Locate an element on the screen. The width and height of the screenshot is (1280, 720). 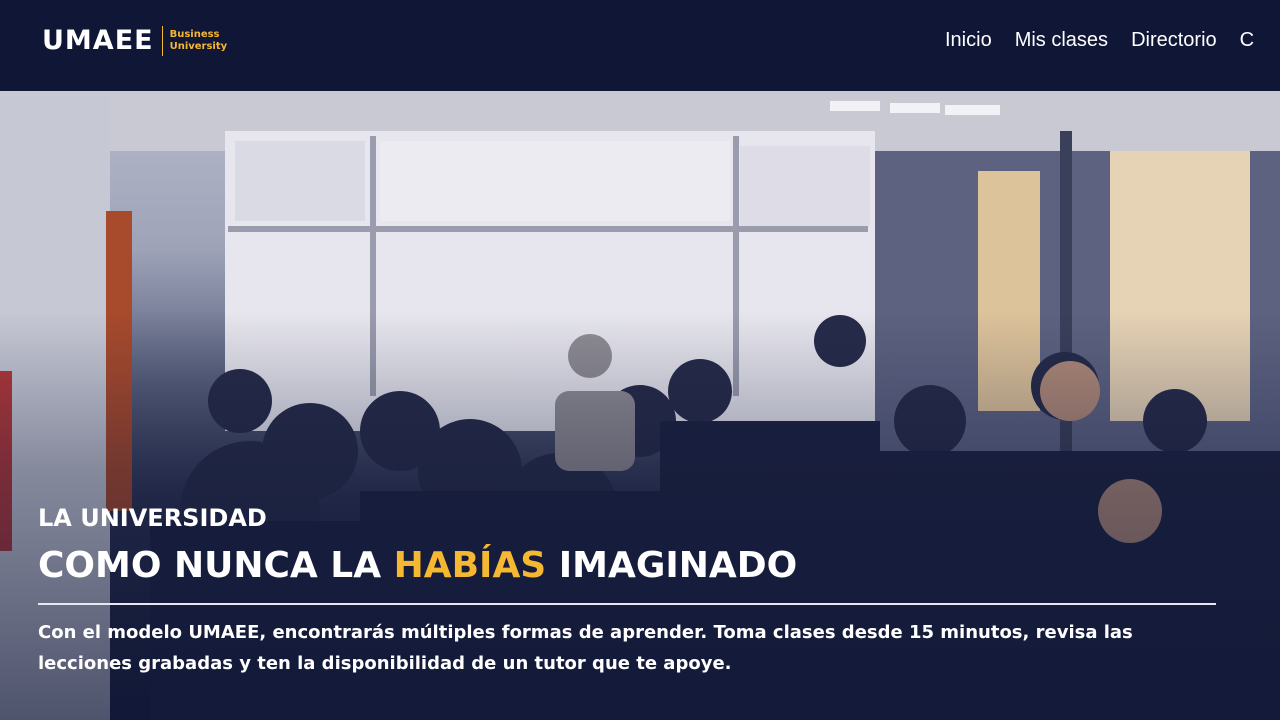
hero-divider is located at coordinates (627, 604).